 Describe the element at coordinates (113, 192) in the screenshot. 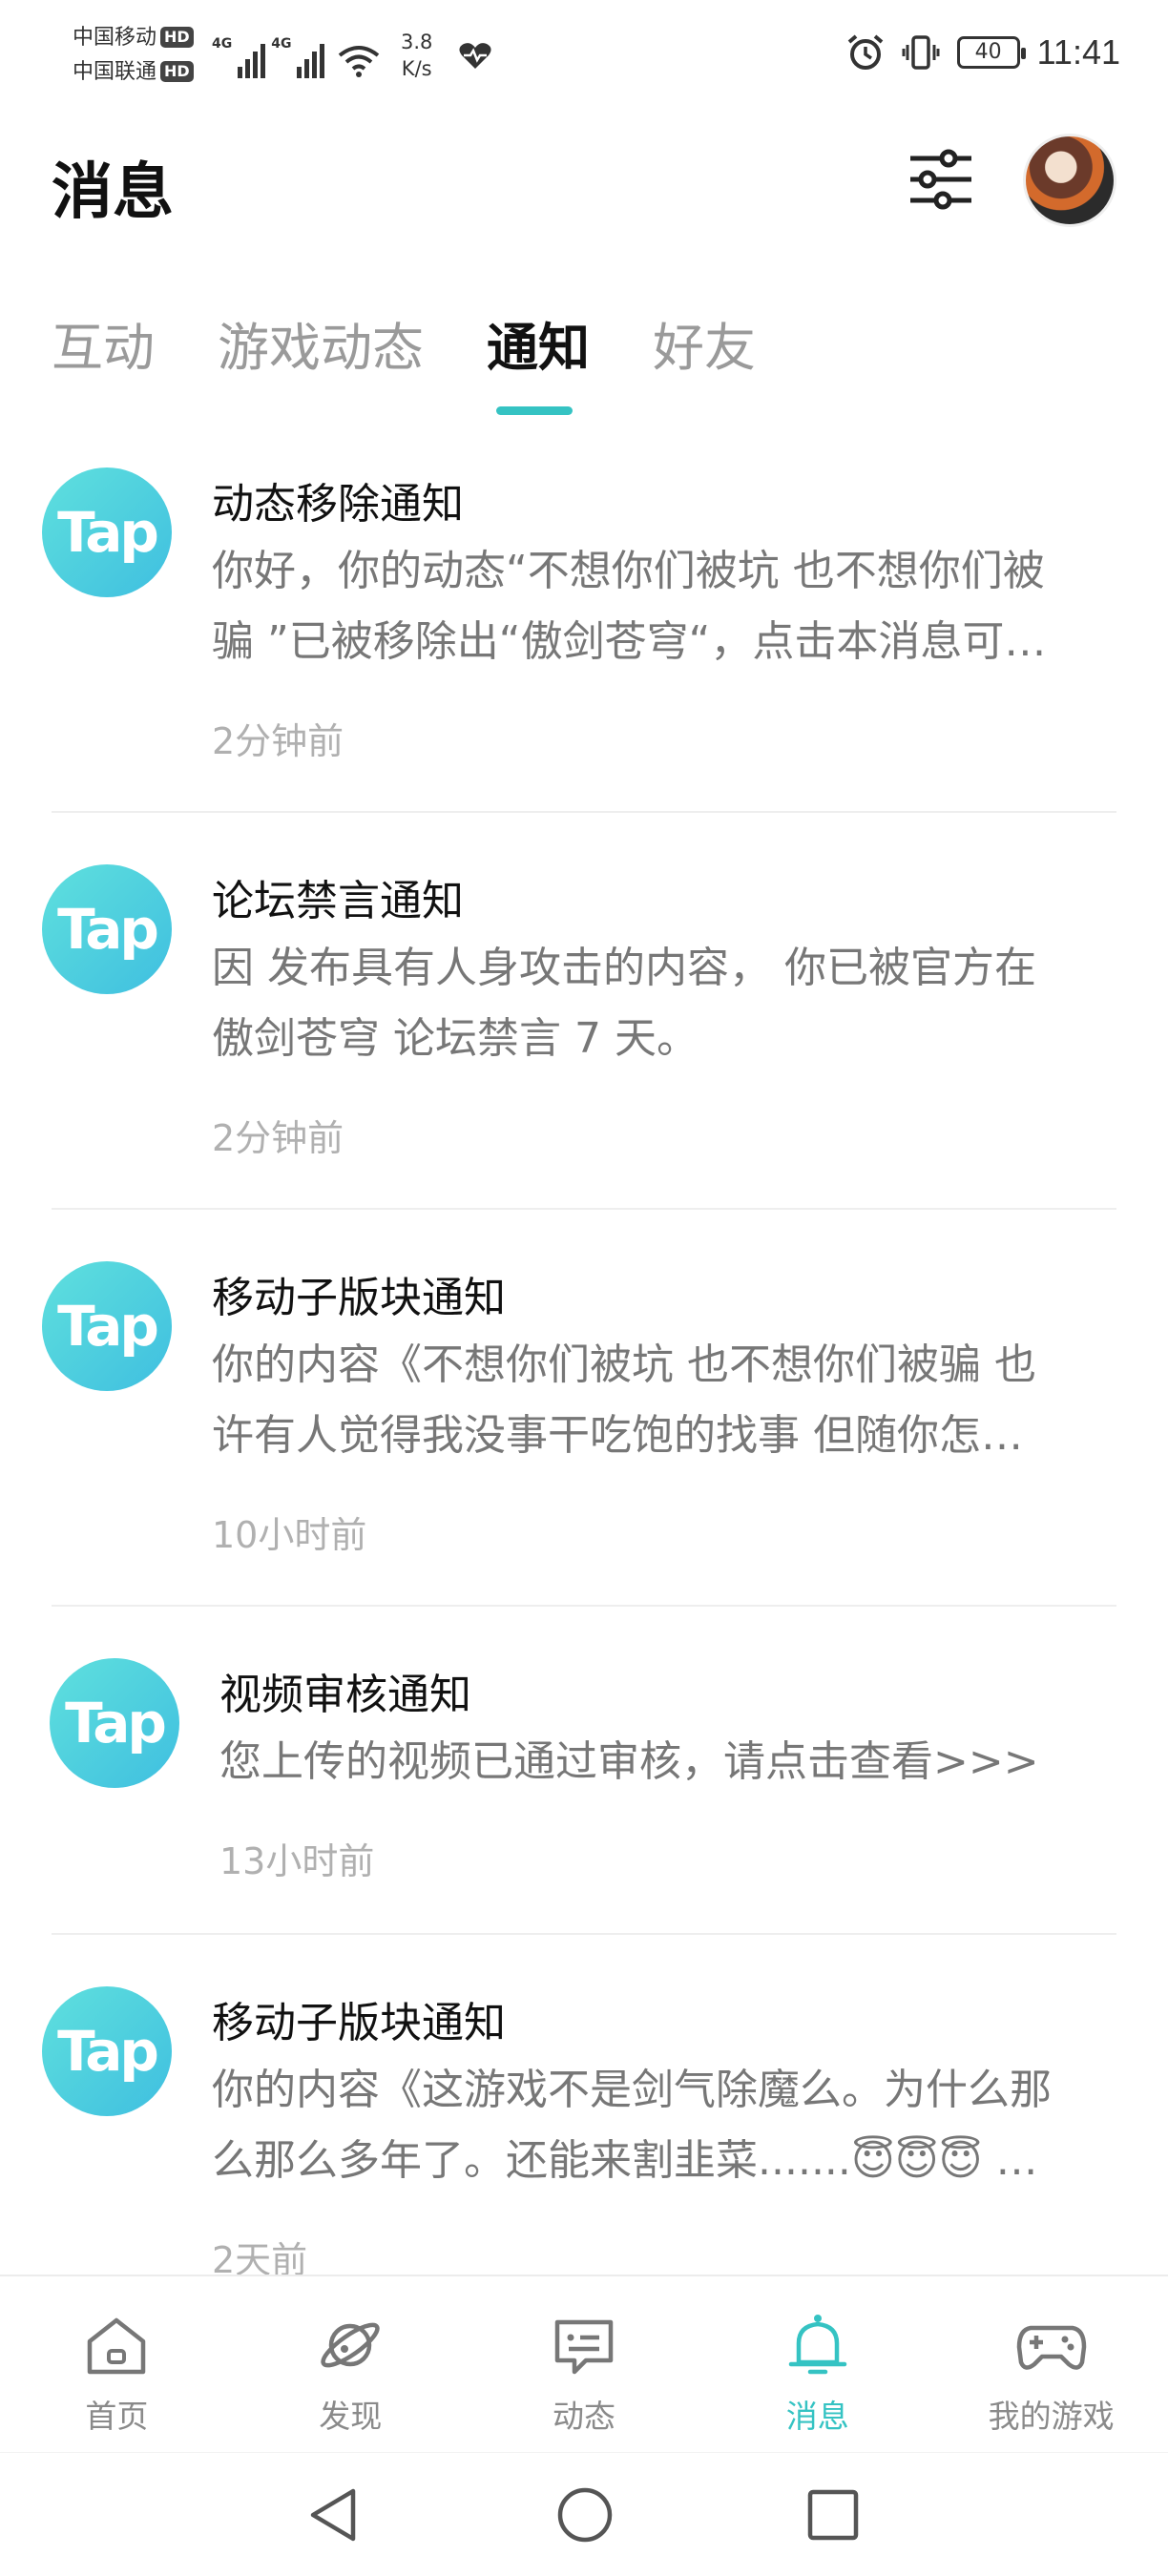

I see `page-title: 消息` at that location.